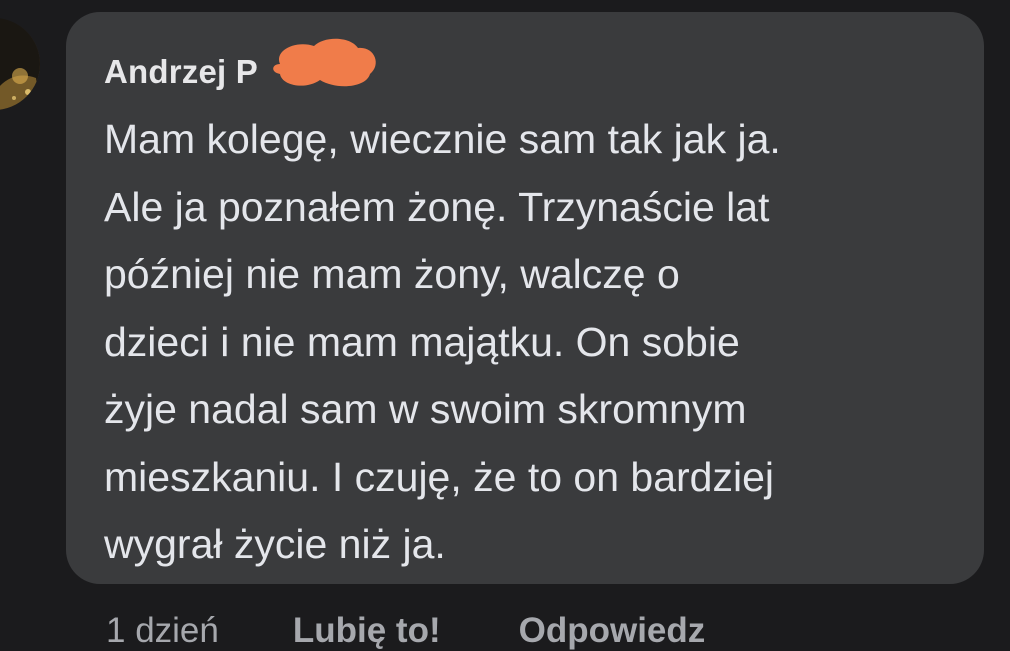 The width and height of the screenshot is (1010, 651). What do you see at coordinates (612, 631) in the screenshot?
I see `reply-button: Odpowiedz` at bounding box center [612, 631].